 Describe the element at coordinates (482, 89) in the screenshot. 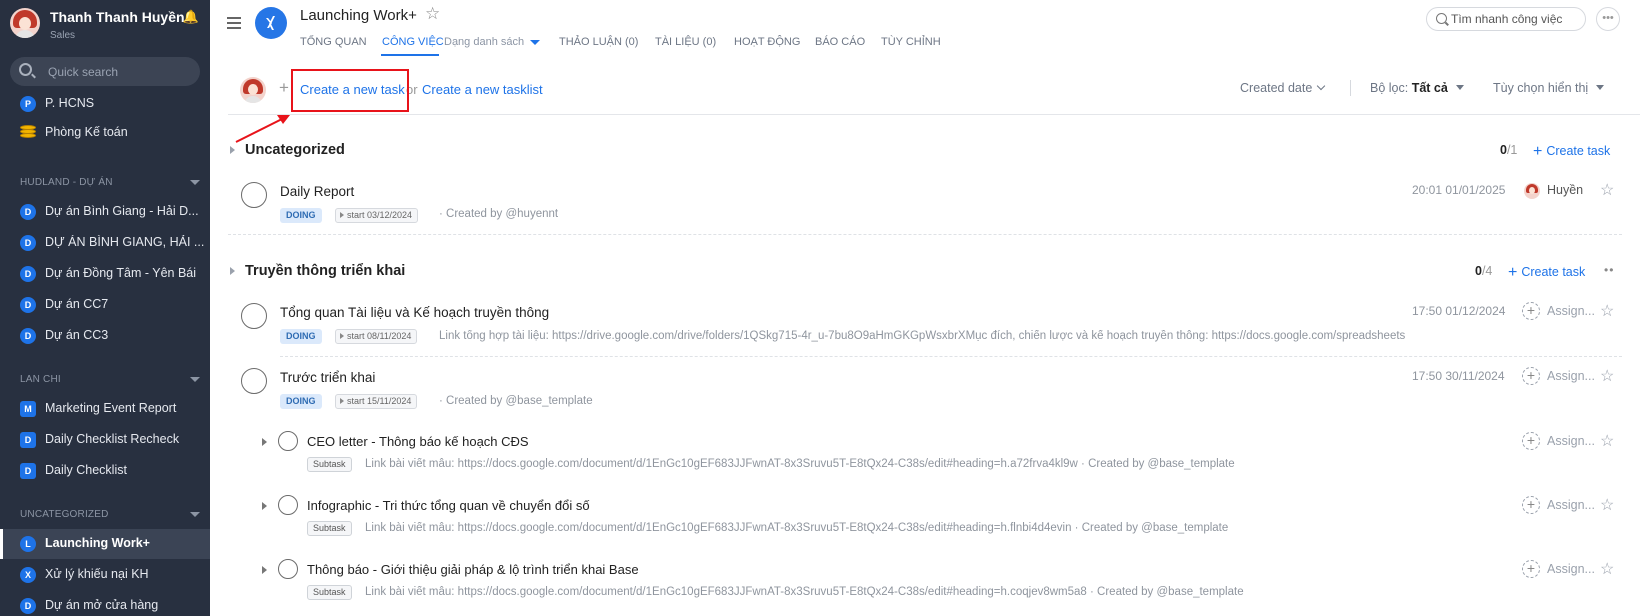

I see `create-tasklist-link: Create a new tasklist` at that location.